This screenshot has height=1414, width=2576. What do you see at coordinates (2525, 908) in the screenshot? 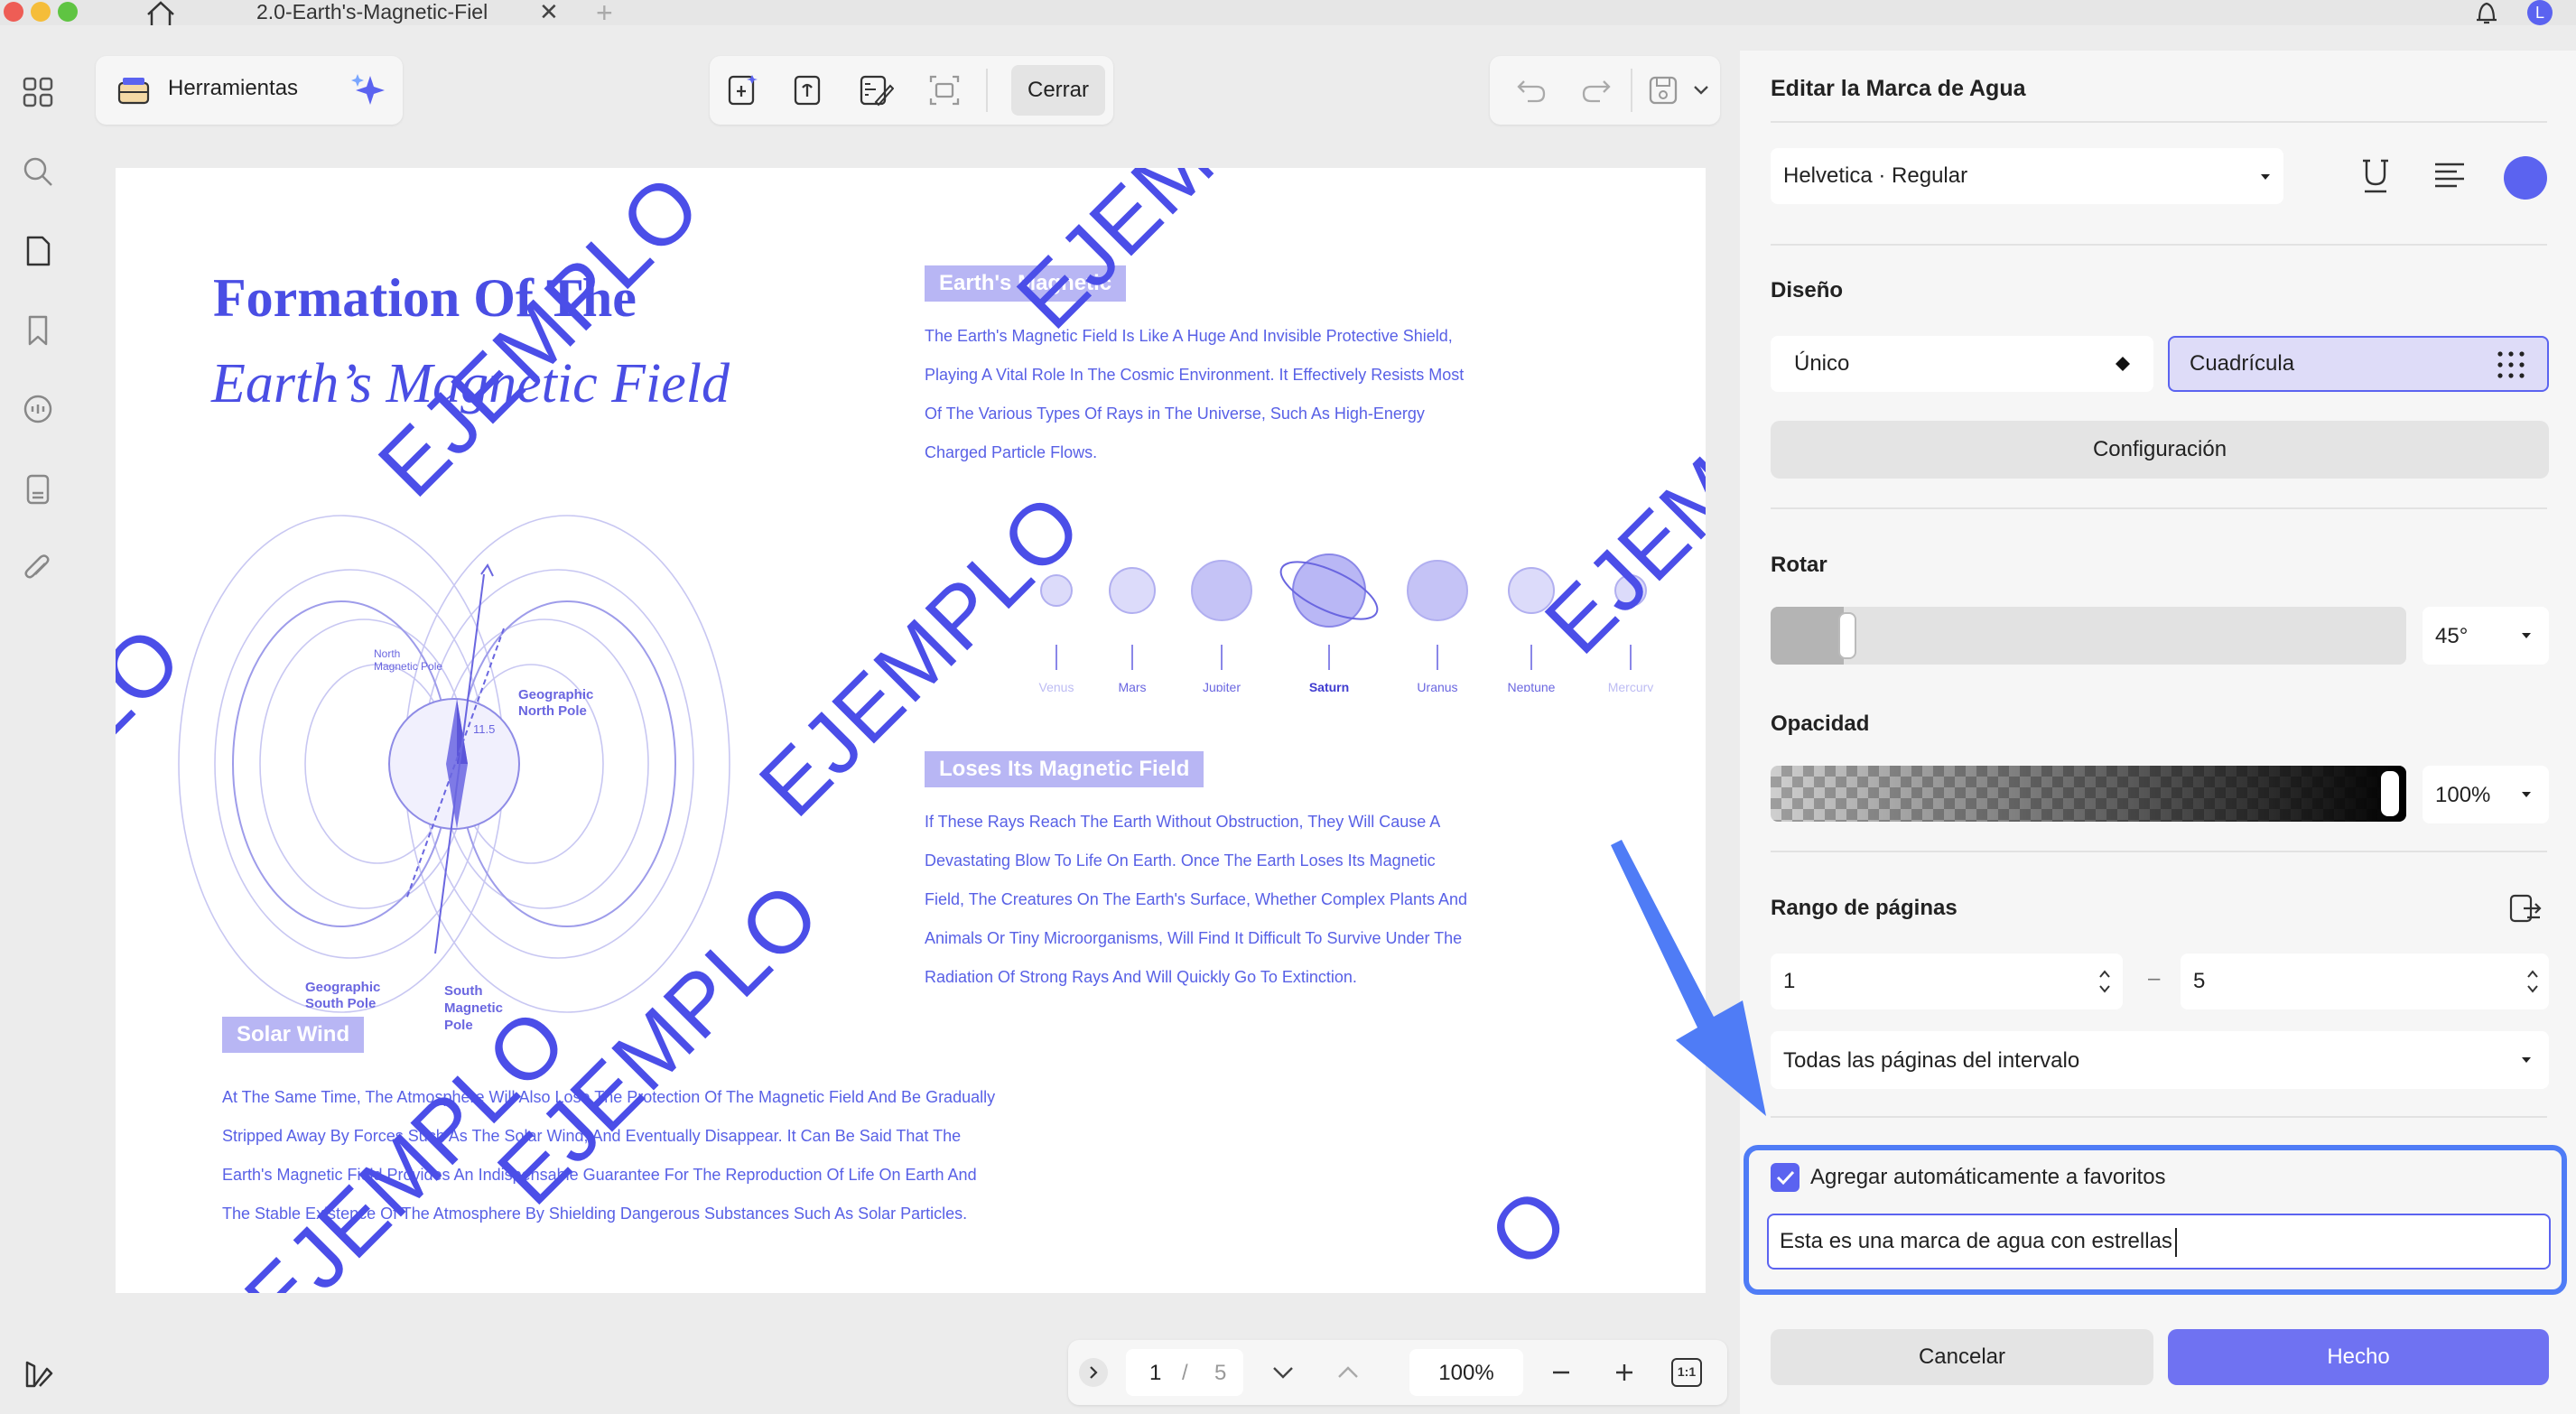
I see `swap-range-icon` at bounding box center [2525, 908].